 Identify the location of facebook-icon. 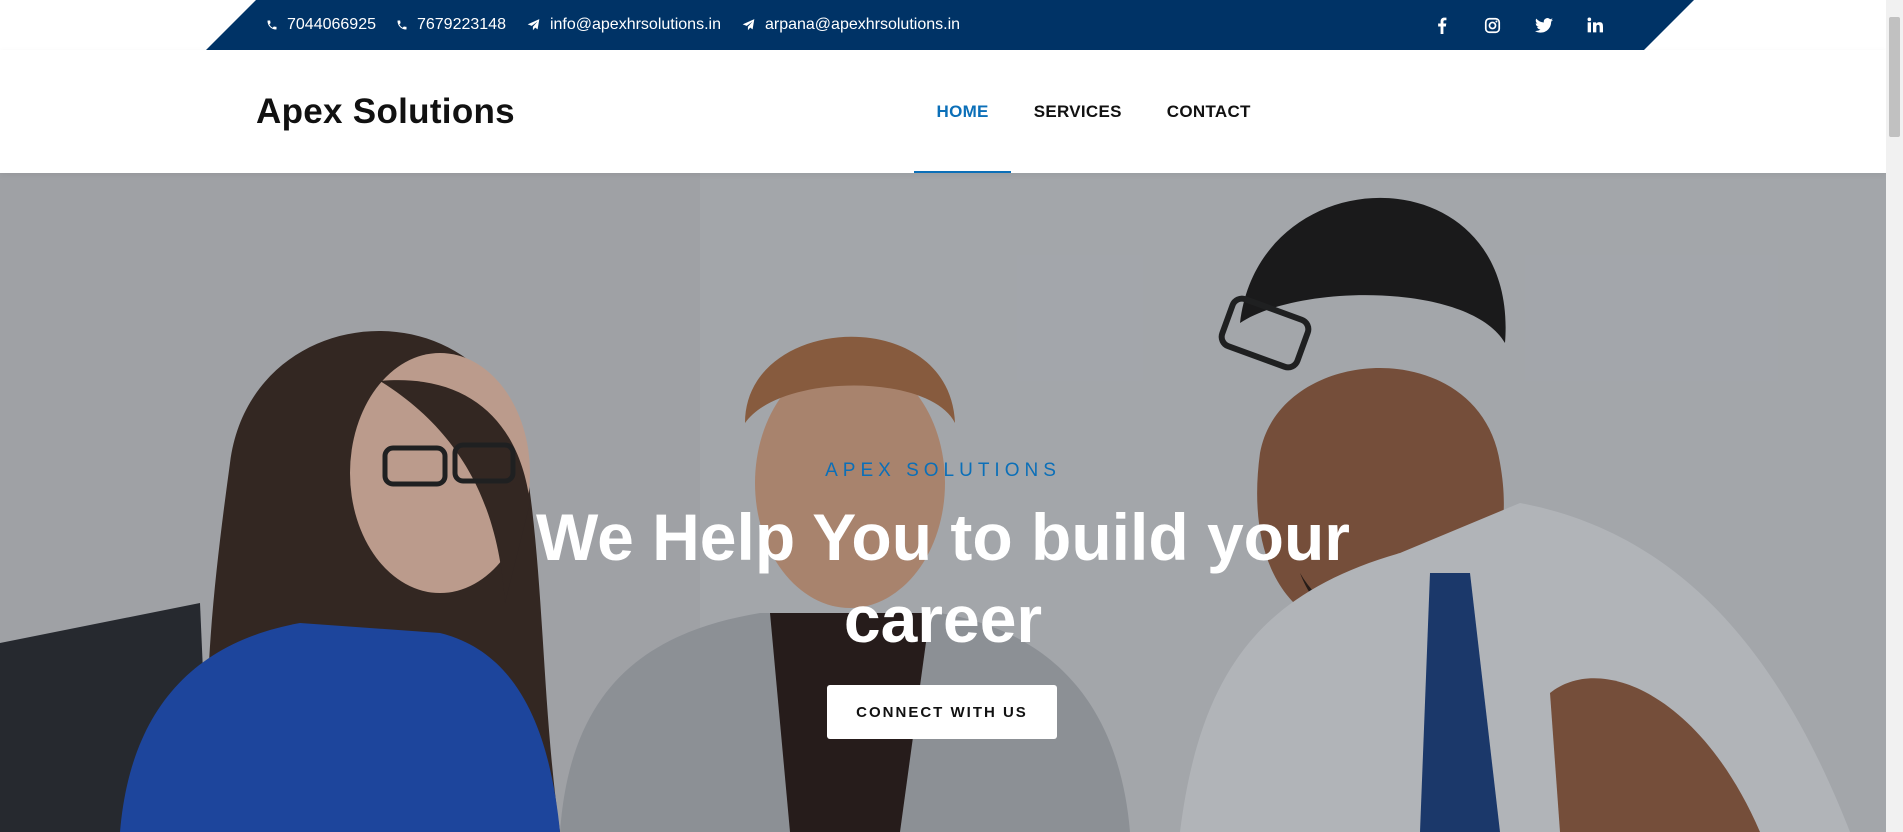
(1441, 25).